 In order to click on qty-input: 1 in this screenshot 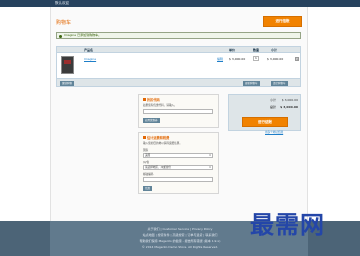, I will do `click(256, 58)`.